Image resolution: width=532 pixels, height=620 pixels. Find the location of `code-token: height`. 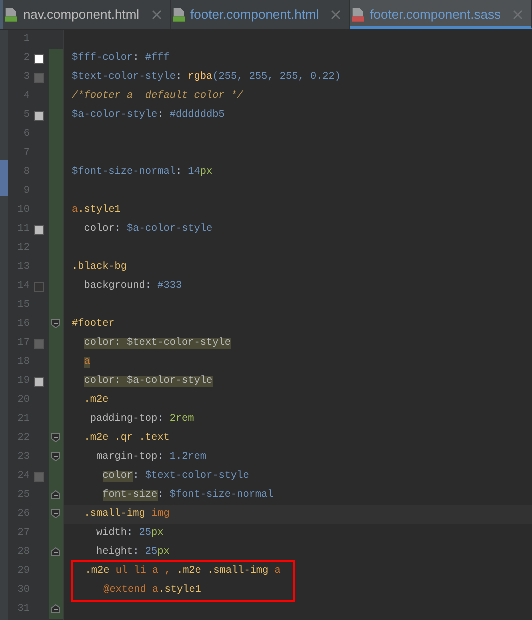

code-token: height is located at coordinates (115, 552).